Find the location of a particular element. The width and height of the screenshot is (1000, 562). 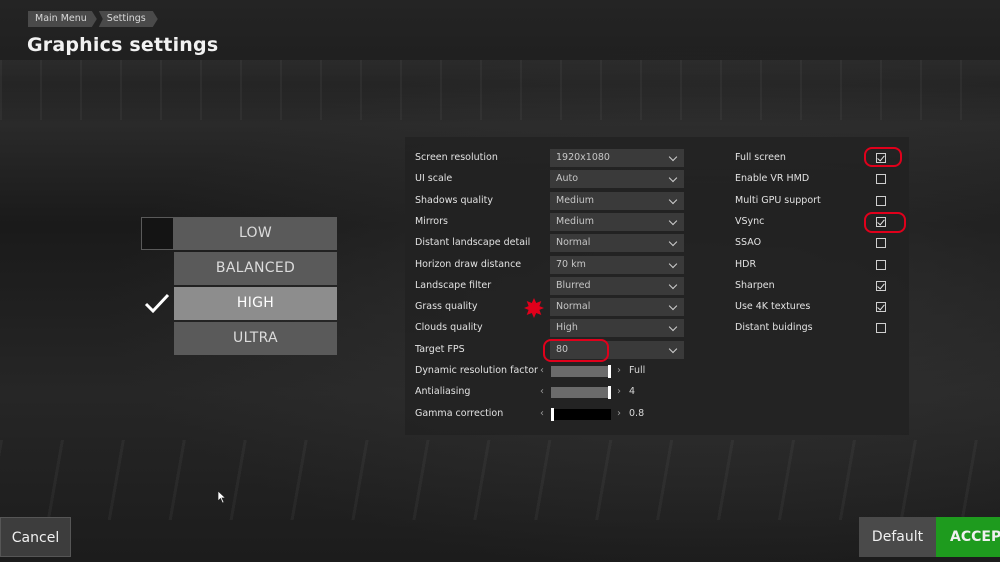

screen-resolution-label: Screen resolution is located at coordinates (456, 157).